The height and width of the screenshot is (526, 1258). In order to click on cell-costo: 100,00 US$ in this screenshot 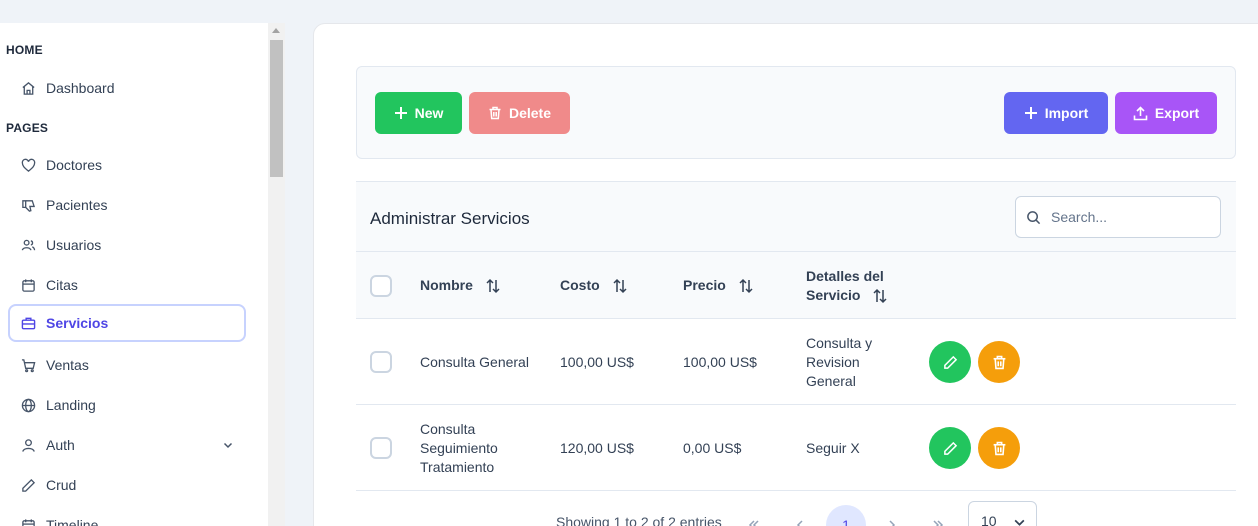, I will do `click(597, 362)`.